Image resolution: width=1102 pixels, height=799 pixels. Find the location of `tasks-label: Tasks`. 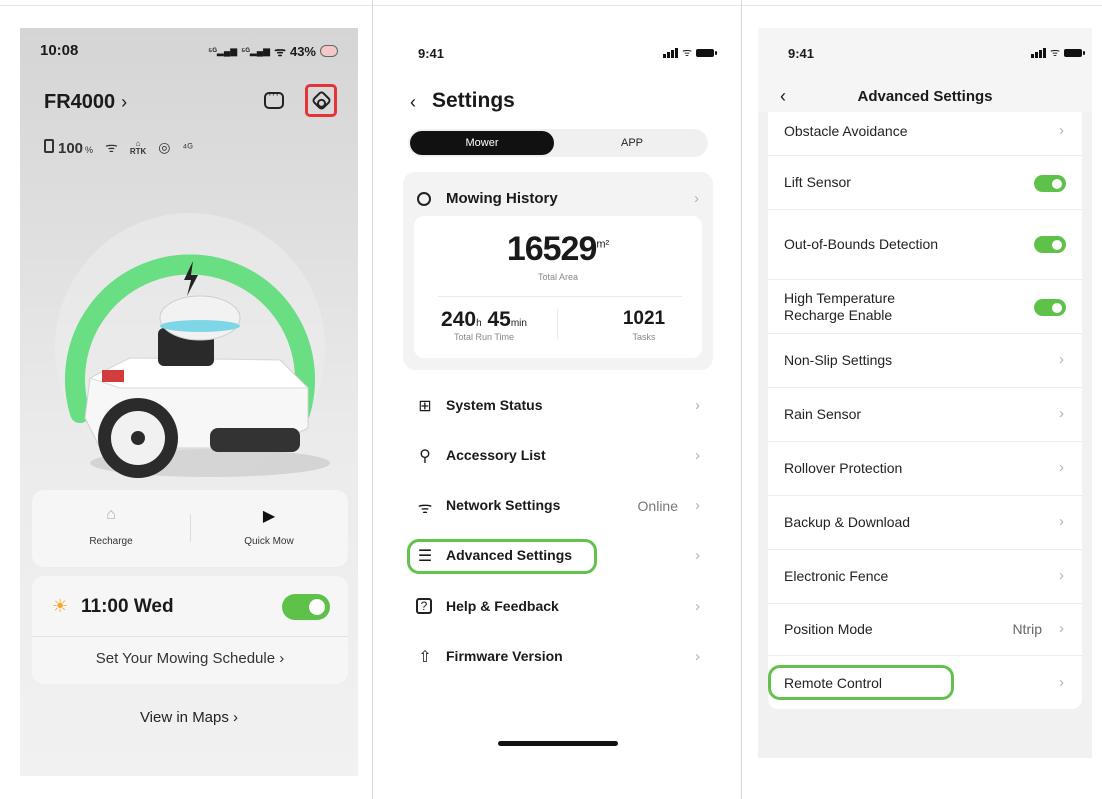

tasks-label: Tasks is located at coordinates (644, 337).